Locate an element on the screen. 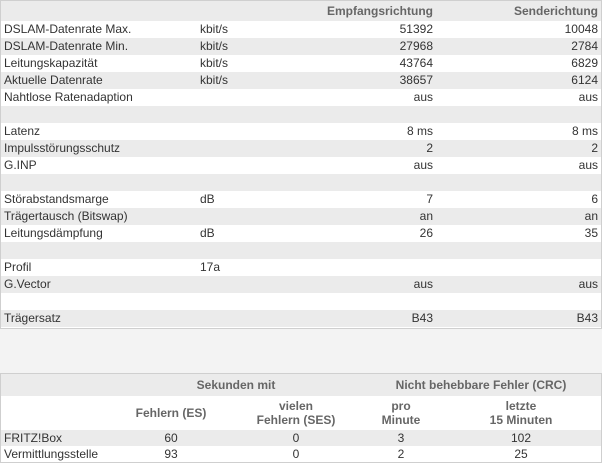  dsl-row-receive: an is located at coordinates (368, 216).